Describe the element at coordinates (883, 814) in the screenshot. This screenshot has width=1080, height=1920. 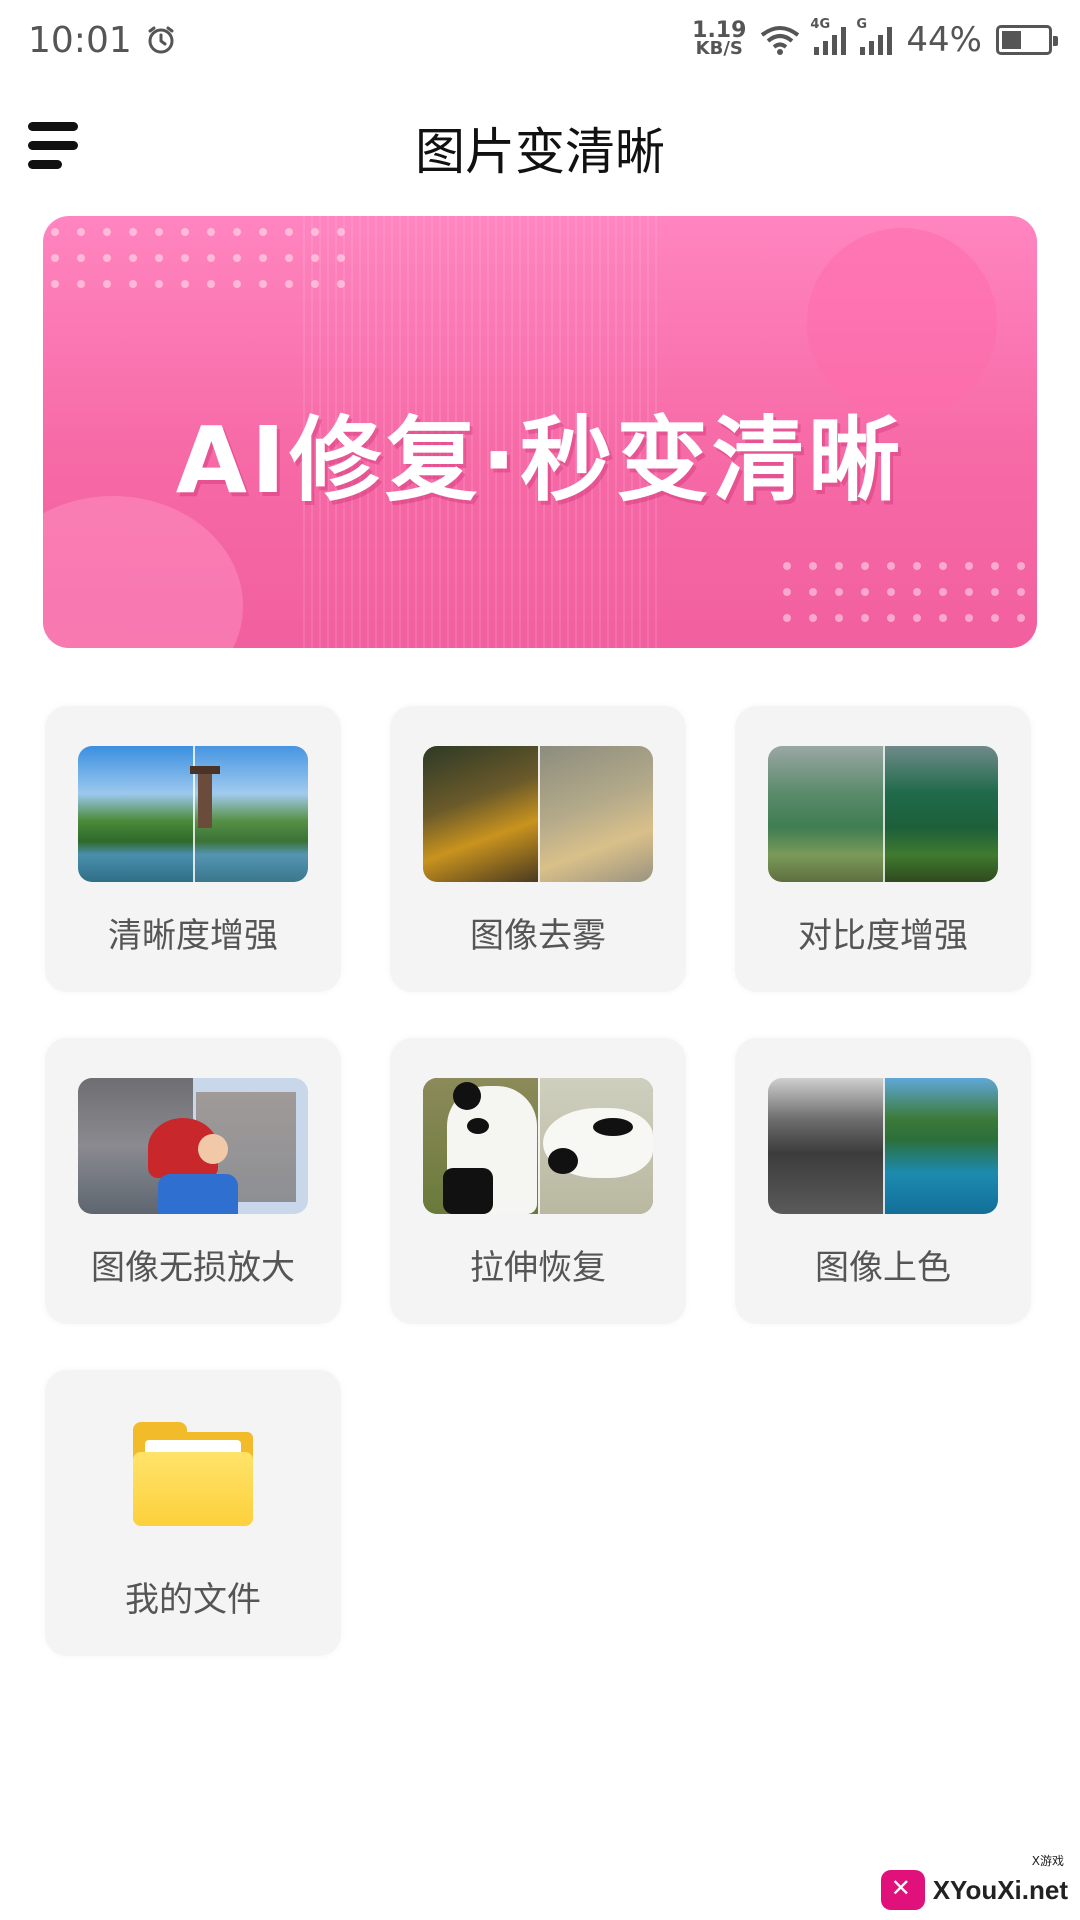
I see `contrast-thumbnail` at that location.